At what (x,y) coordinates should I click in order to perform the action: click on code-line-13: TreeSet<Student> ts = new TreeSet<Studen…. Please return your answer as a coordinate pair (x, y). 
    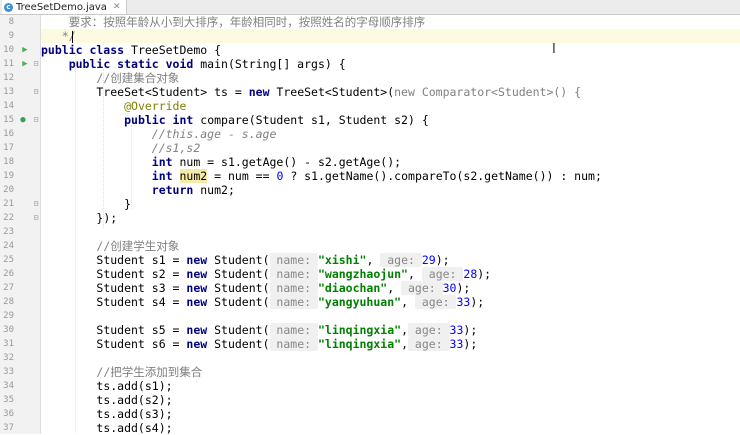
    Looking at the image, I should click on (339, 92).